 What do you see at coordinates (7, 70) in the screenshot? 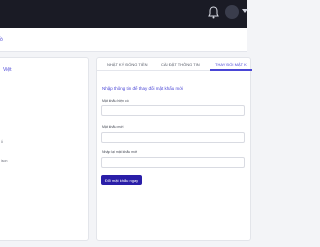
I see `profile-name: Việt` at bounding box center [7, 70].